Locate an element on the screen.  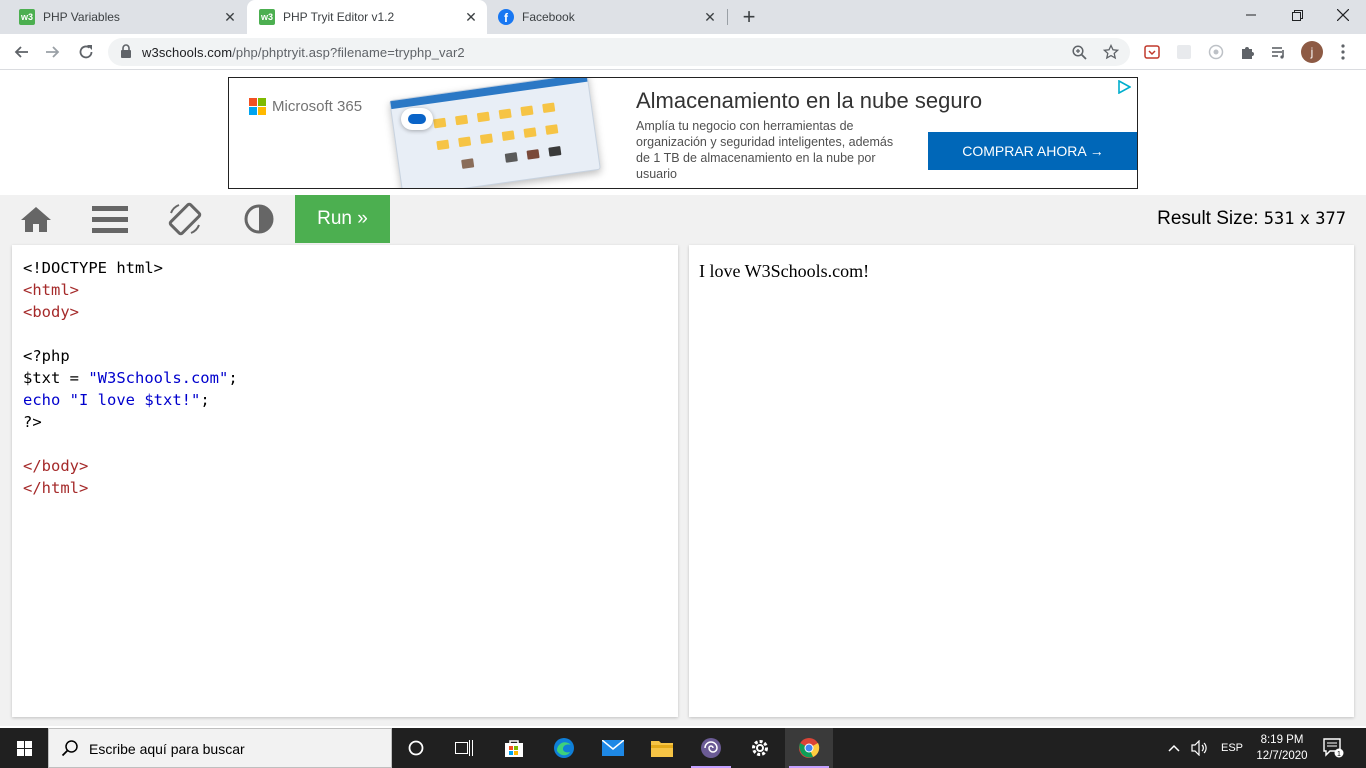
code-line: $txt = "W3Schools.com"; is located at coordinates (130, 378).